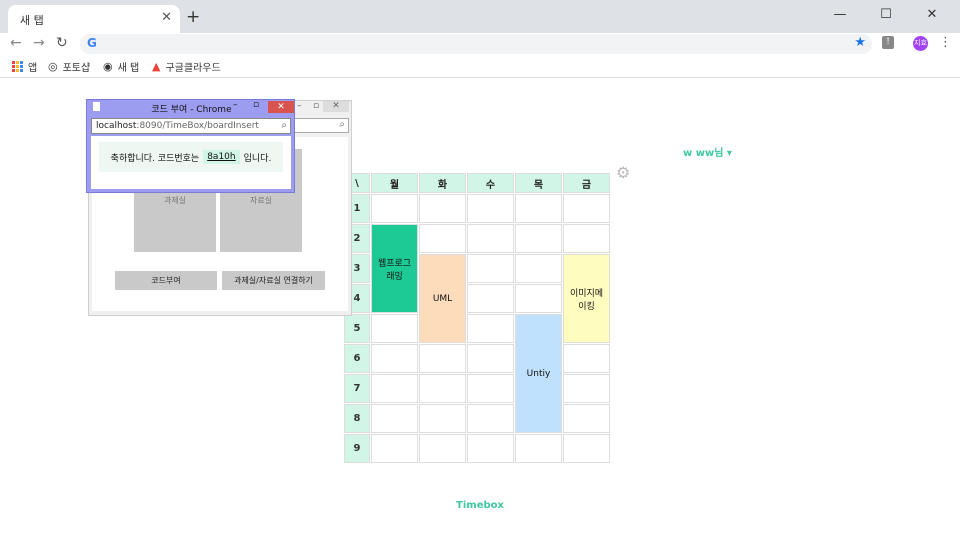 Image resolution: width=960 pixels, height=548 pixels. Describe the element at coordinates (442, 183) in the screenshot. I see `day-header: 화` at that location.